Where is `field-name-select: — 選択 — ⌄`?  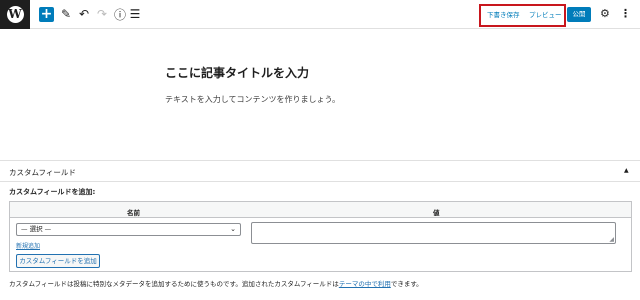 field-name-select: — 選択 — ⌄ is located at coordinates (128, 229).